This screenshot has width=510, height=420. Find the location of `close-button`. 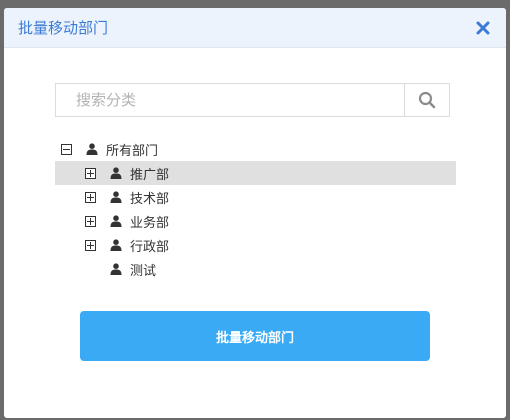

close-button is located at coordinates (483, 28).